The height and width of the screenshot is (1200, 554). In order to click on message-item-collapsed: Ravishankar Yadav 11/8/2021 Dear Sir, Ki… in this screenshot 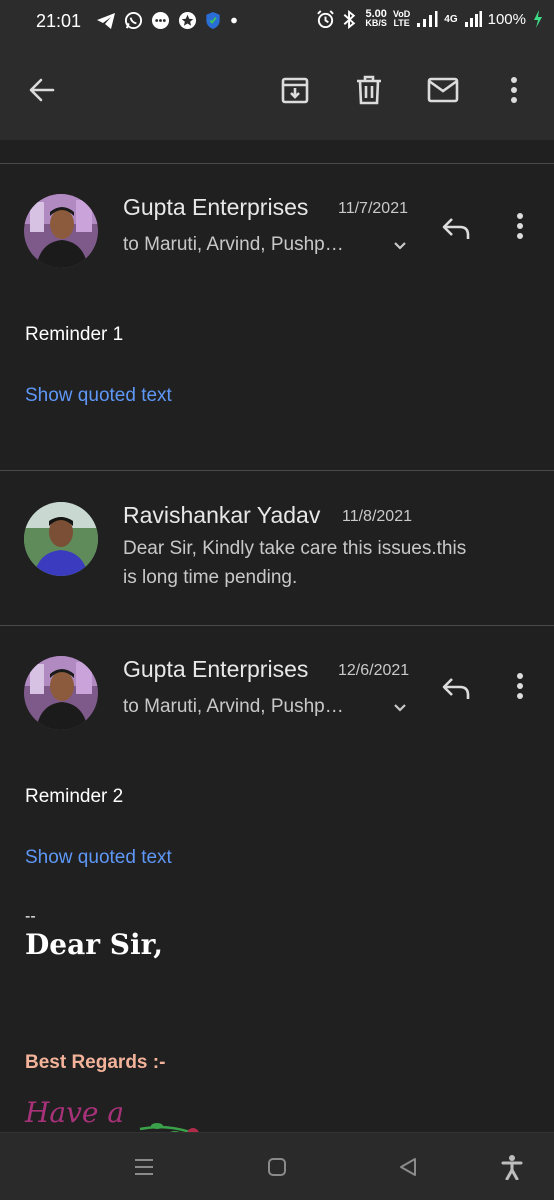, I will do `click(277, 548)`.